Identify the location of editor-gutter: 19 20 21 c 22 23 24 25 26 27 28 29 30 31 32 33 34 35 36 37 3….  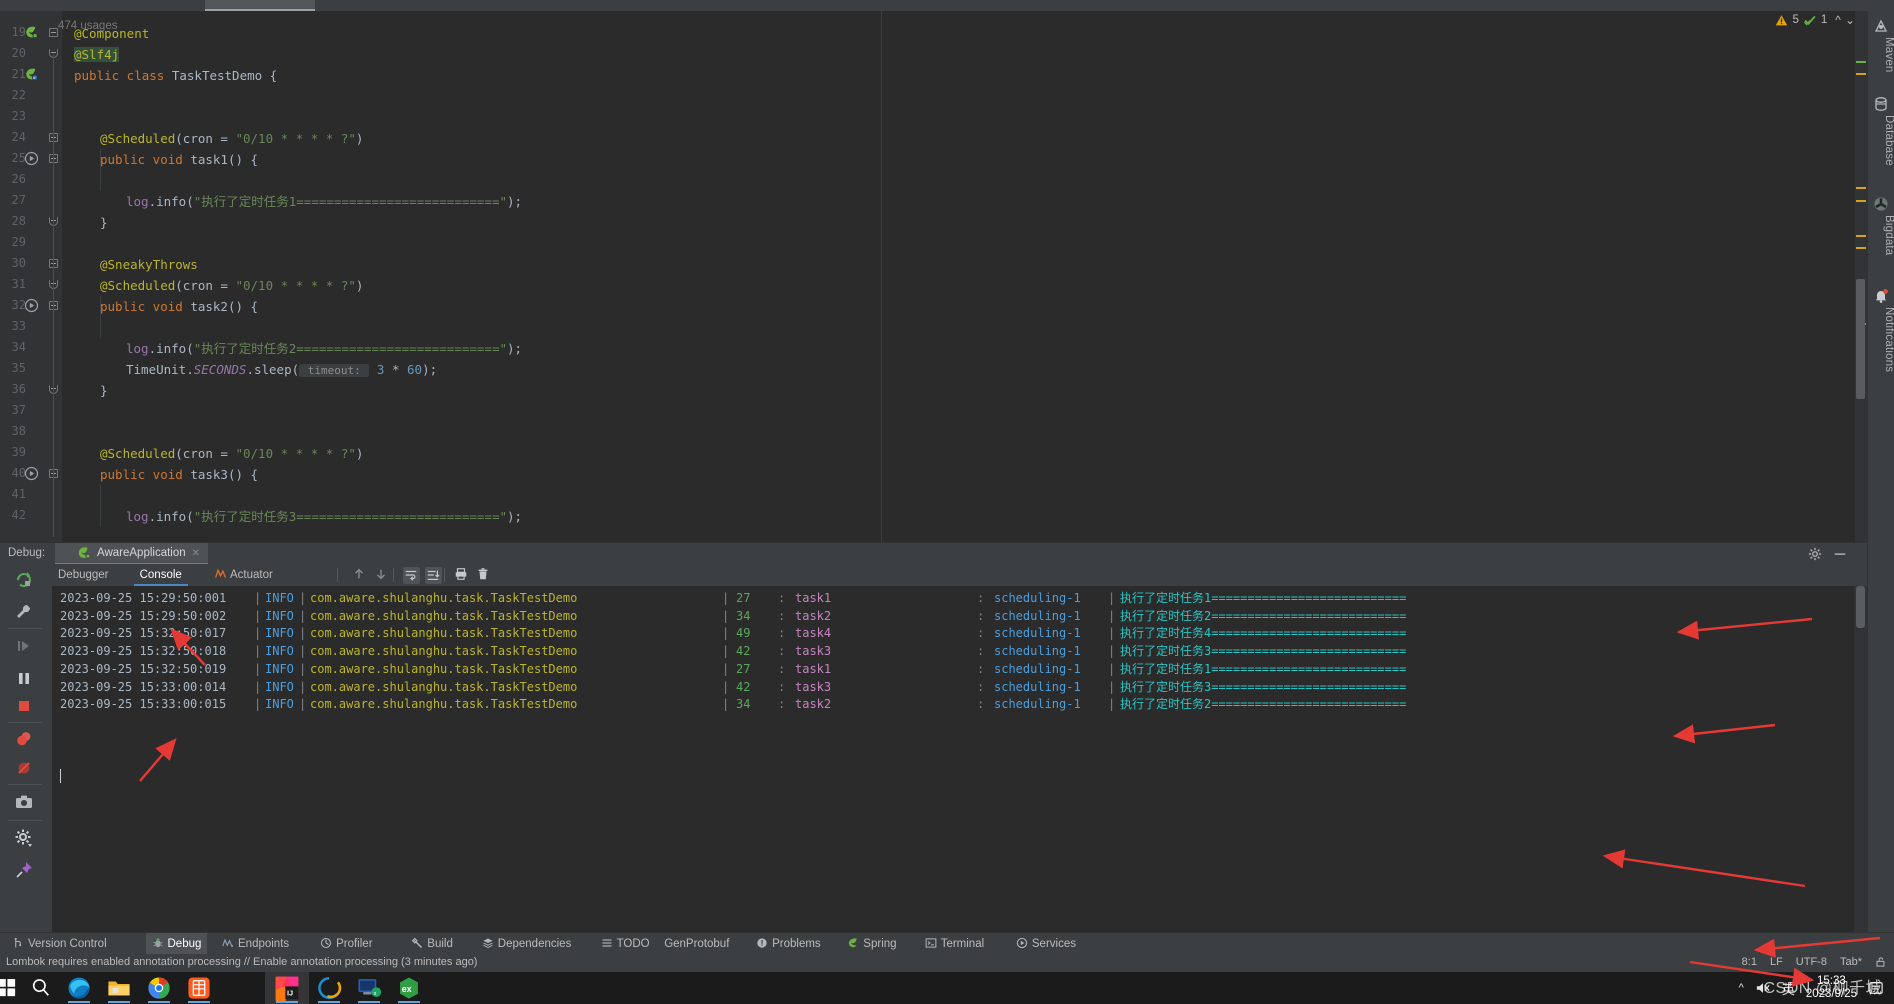
(31, 276).